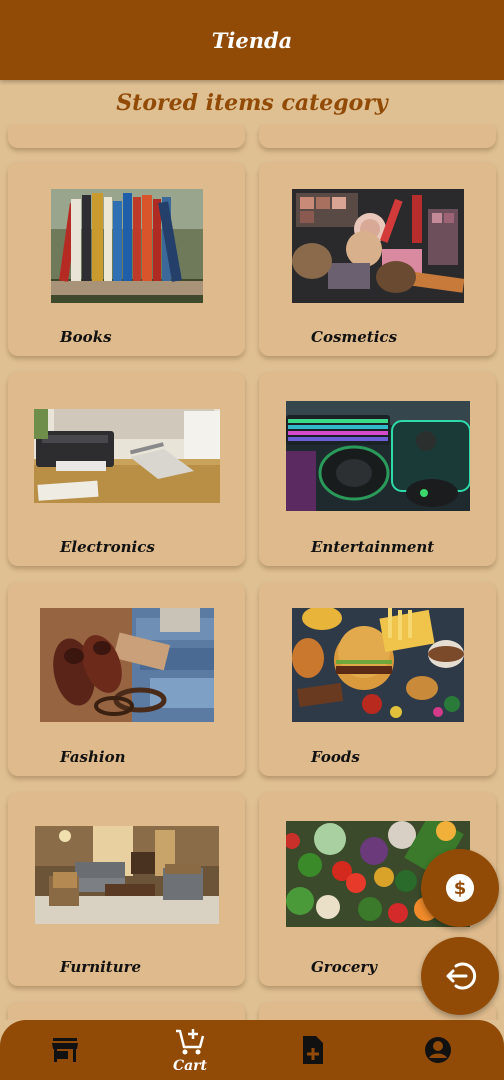 The image size is (504, 1080). I want to click on category-label: Electronics, so click(107, 547).